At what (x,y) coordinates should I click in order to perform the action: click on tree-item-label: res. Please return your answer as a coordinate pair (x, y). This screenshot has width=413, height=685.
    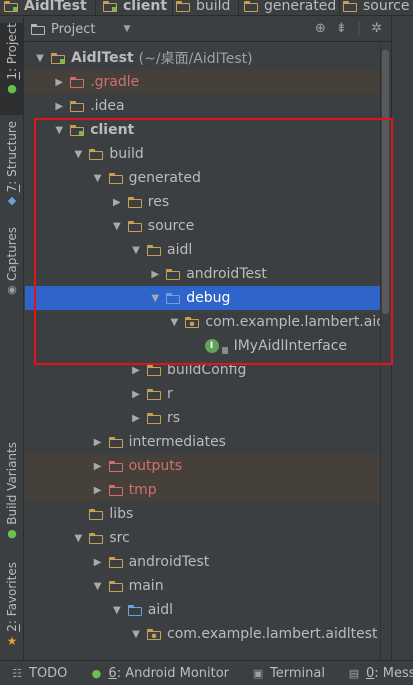
    Looking at the image, I should click on (158, 202).